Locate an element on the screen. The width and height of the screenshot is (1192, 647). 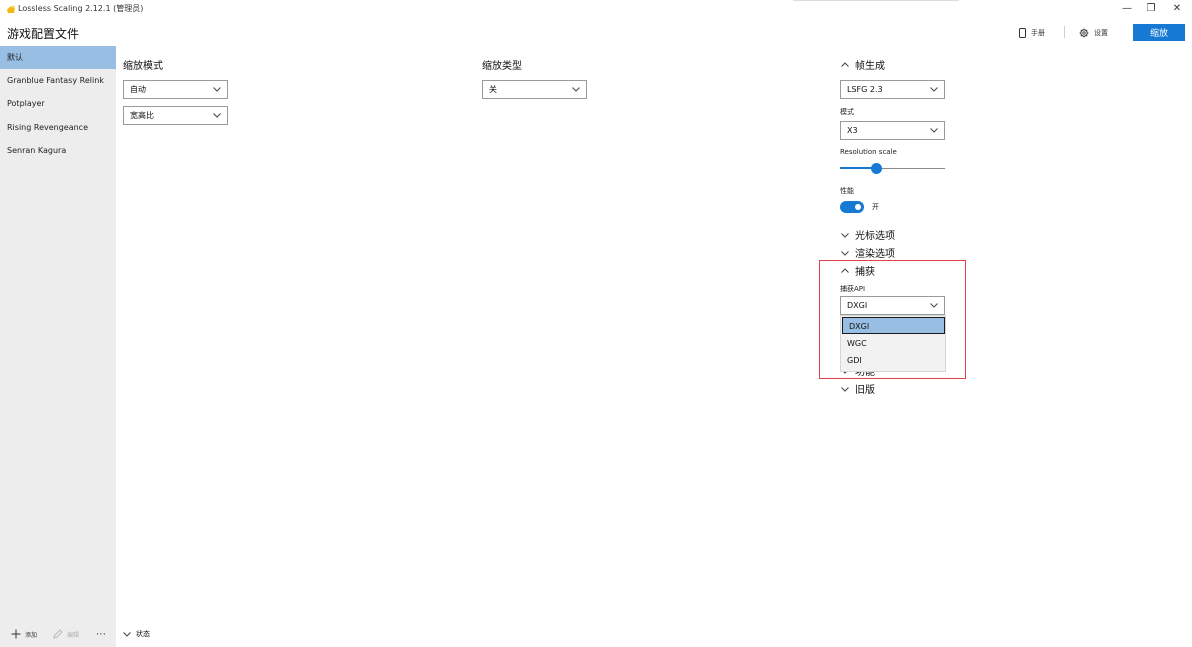
frame-gen-type-value: LSFG 2.3 is located at coordinates (865, 89).